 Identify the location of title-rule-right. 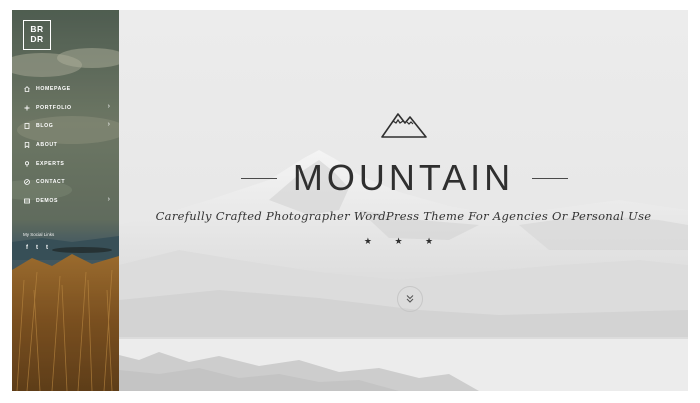
(550, 178).